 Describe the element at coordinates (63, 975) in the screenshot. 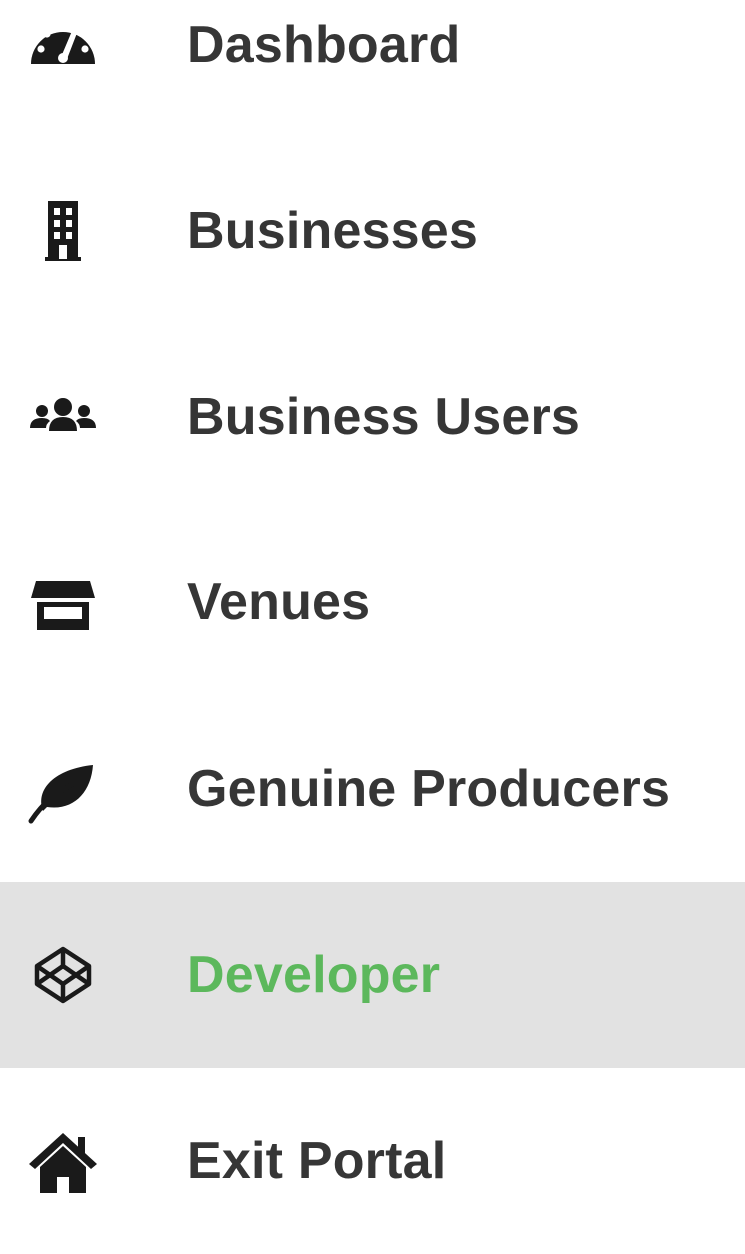

I see `codepen-icon` at that location.